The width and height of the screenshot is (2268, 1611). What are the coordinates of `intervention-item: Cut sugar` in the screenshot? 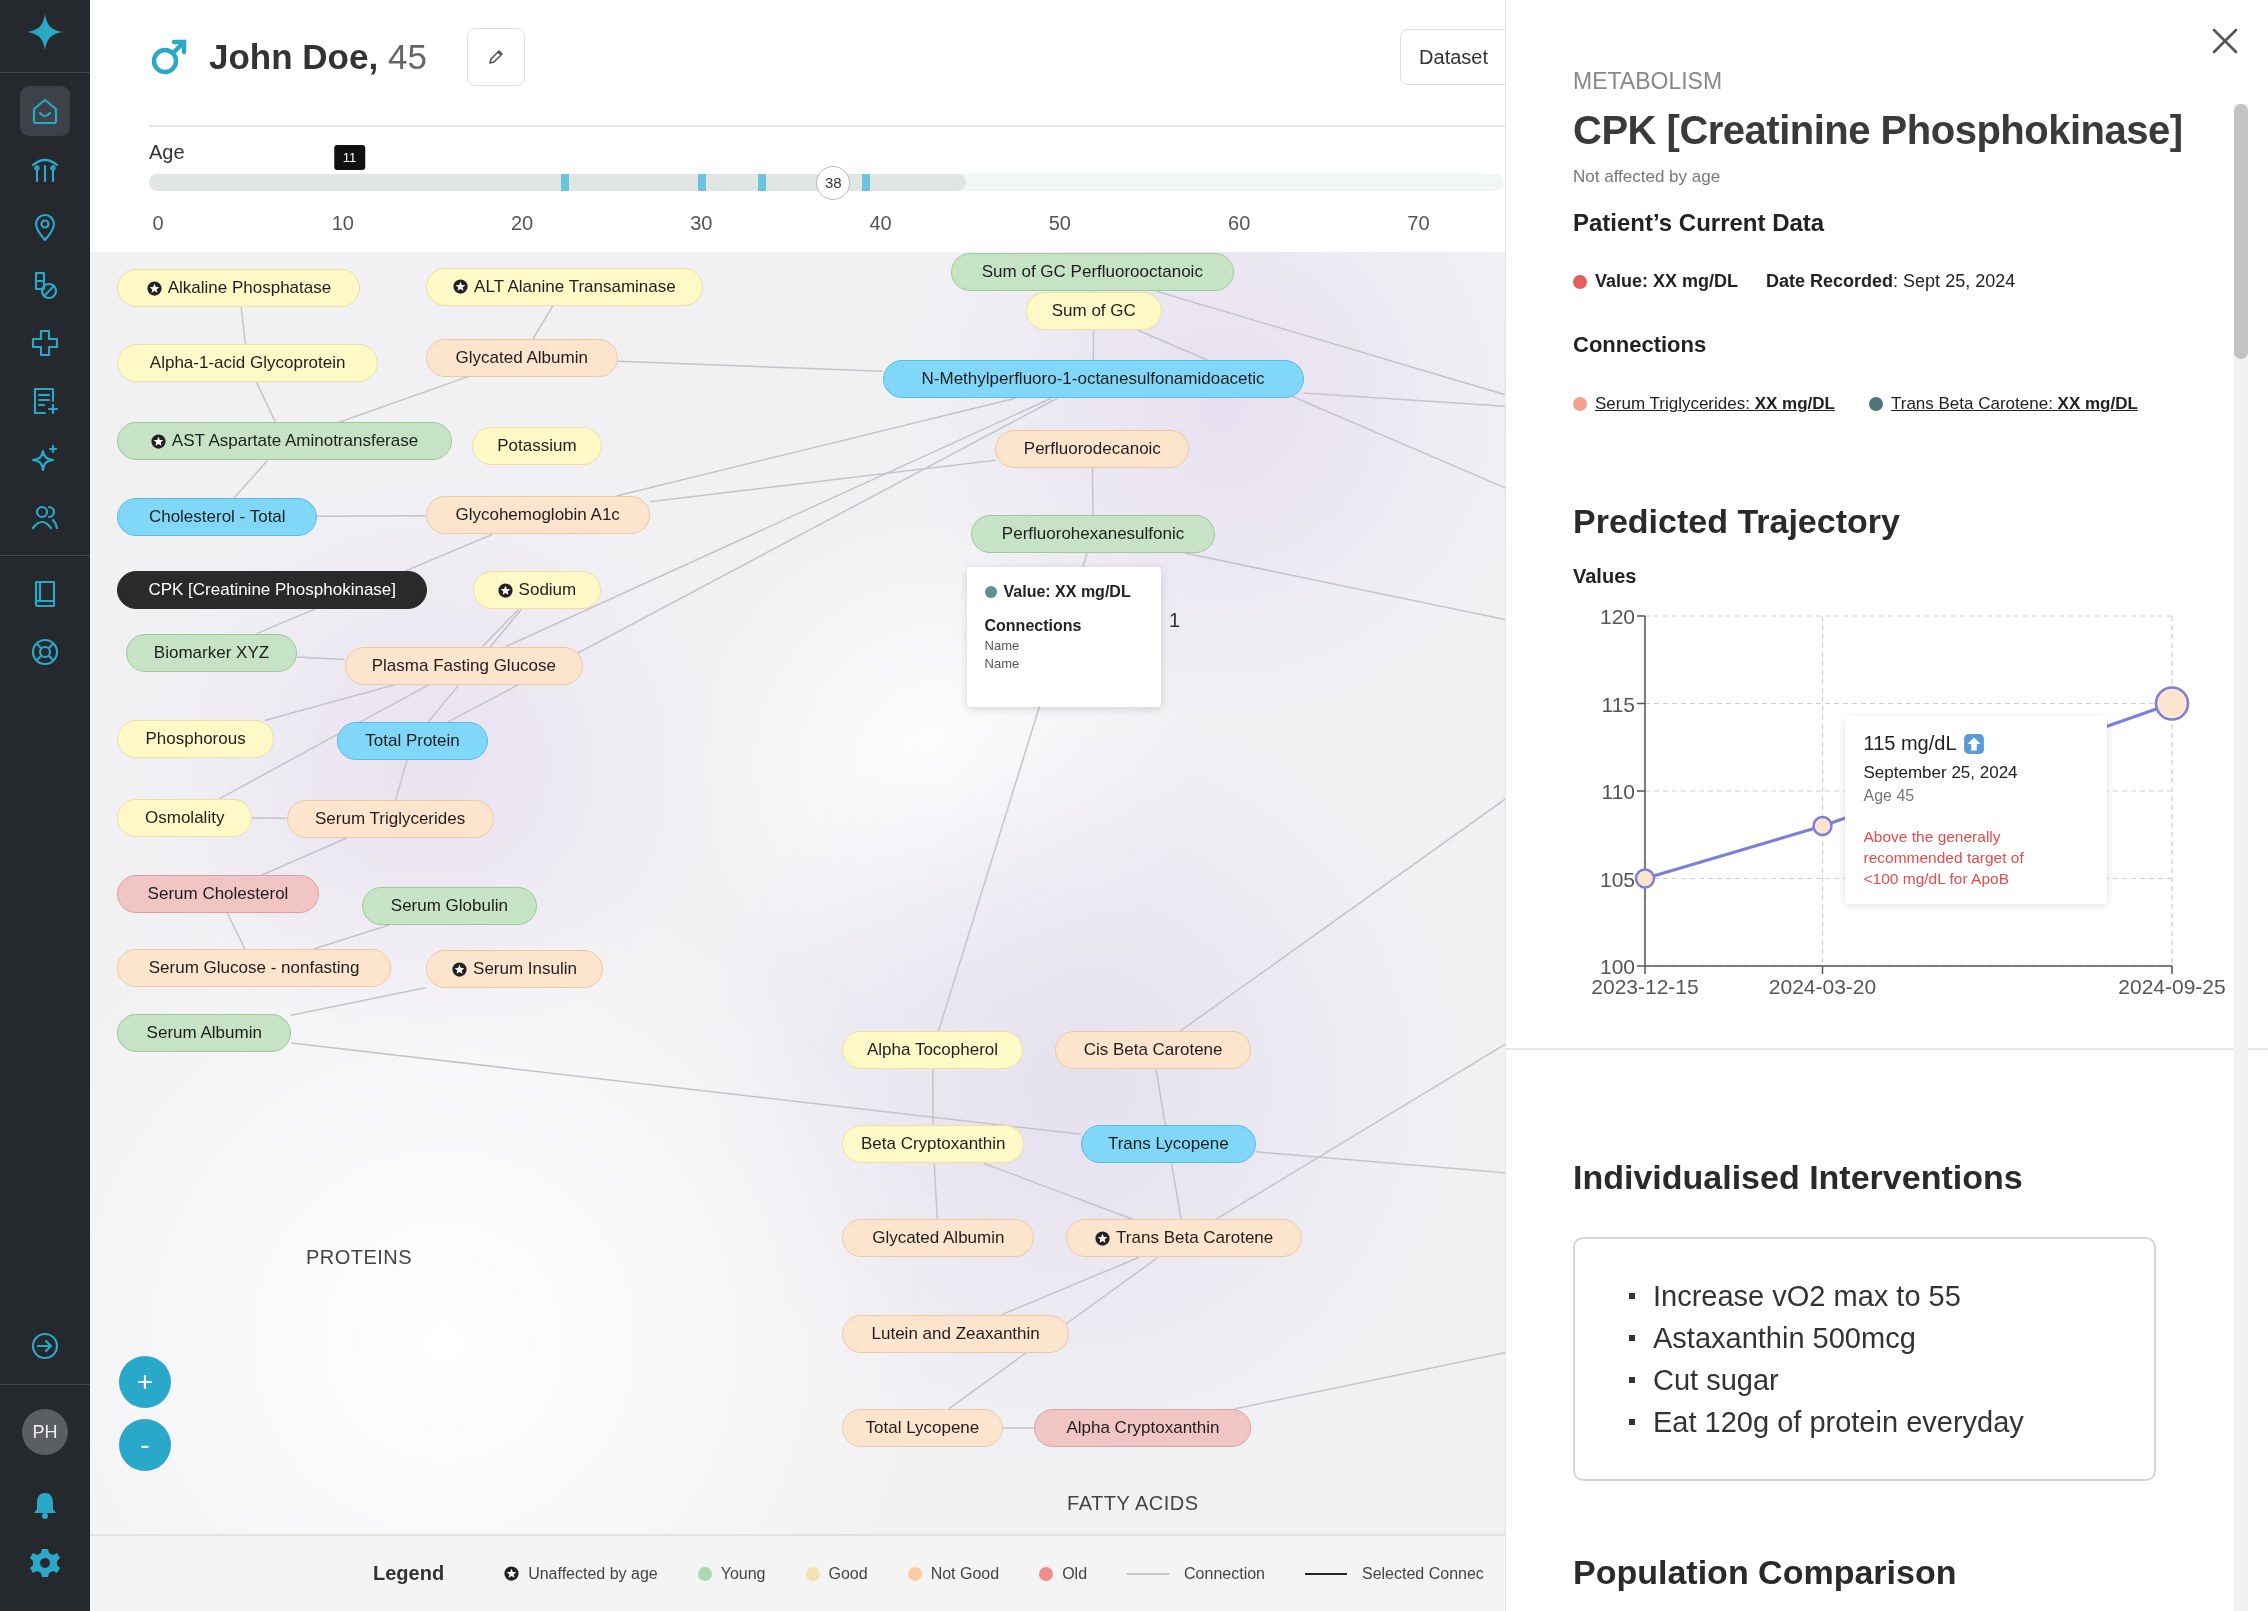 It's located at (1716, 1380).